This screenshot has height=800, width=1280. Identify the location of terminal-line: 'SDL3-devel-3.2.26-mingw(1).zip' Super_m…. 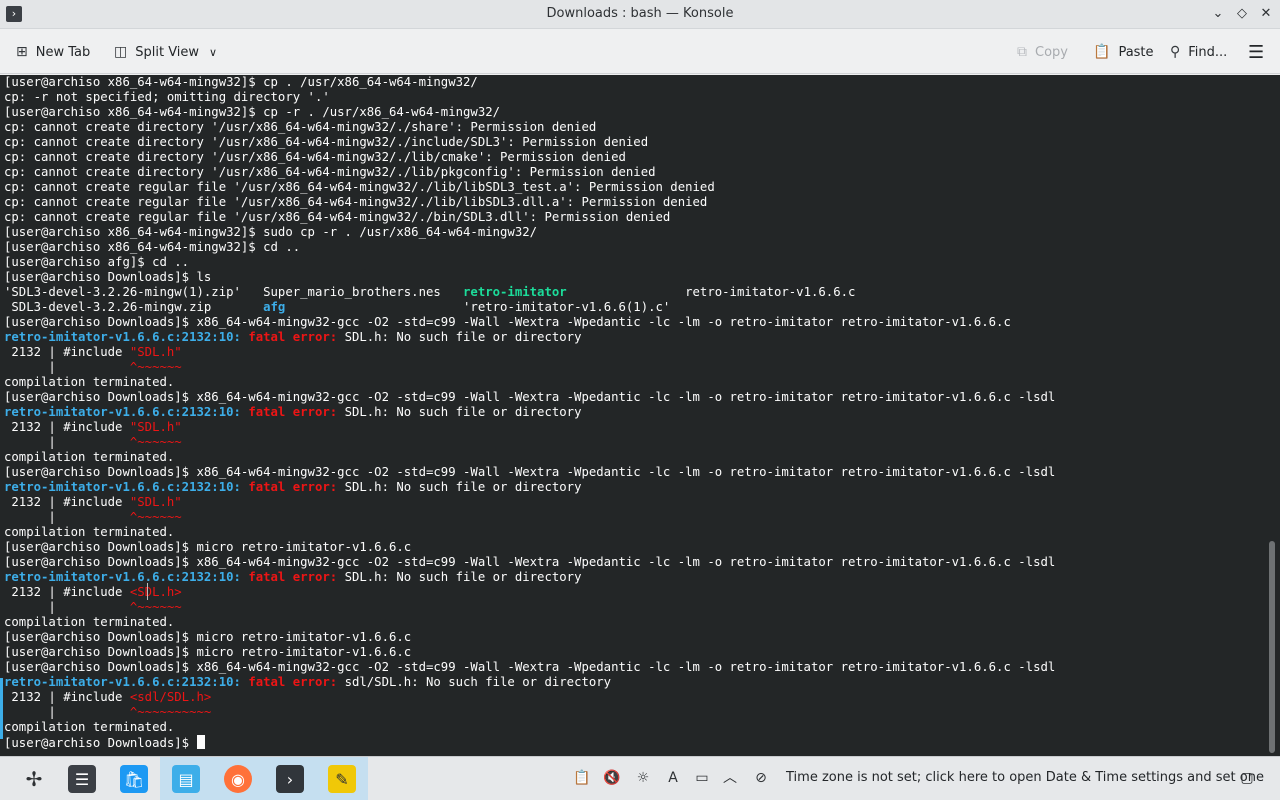
(529, 292).